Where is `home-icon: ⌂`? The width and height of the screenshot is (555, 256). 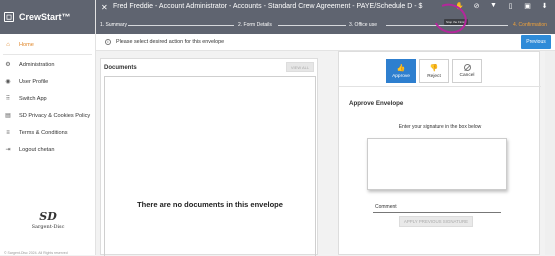
home-icon: ⌂ is located at coordinates (8, 44).